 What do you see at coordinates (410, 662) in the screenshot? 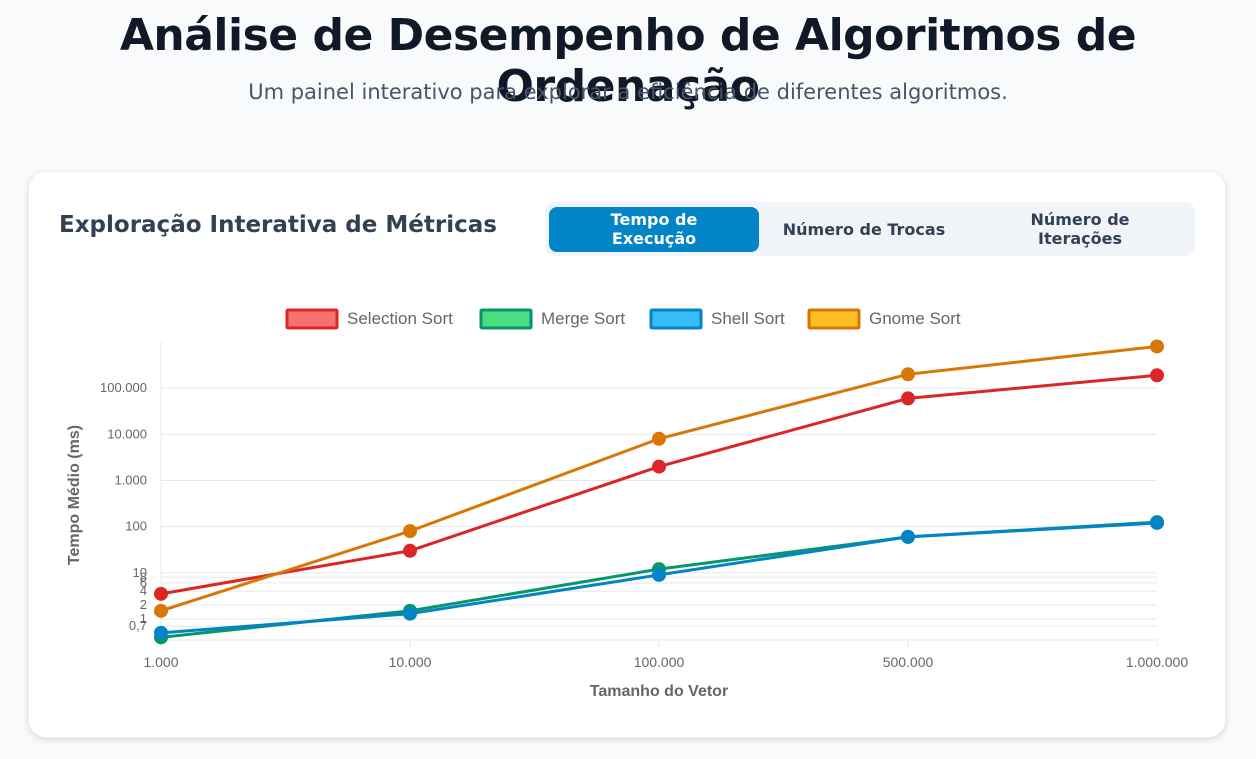
I see `x-tick-label: 10.000` at bounding box center [410, 662].